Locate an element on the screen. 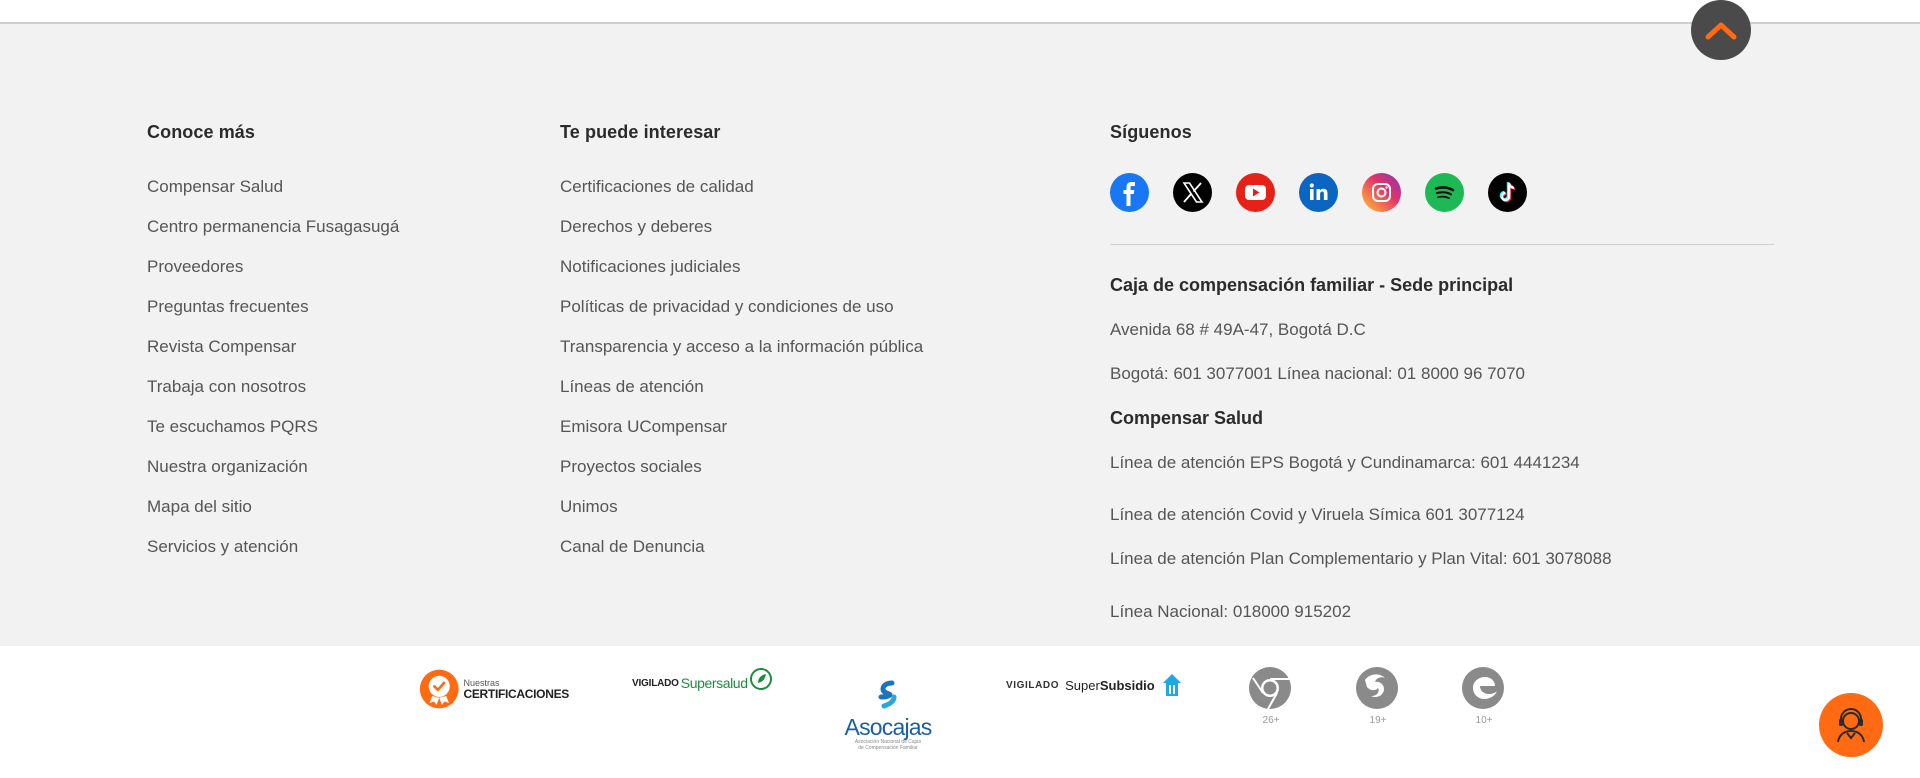 The height and width of the screenshot is (778, 1920). footer-link: Nuestra organización is located at coordinates (273, 477).